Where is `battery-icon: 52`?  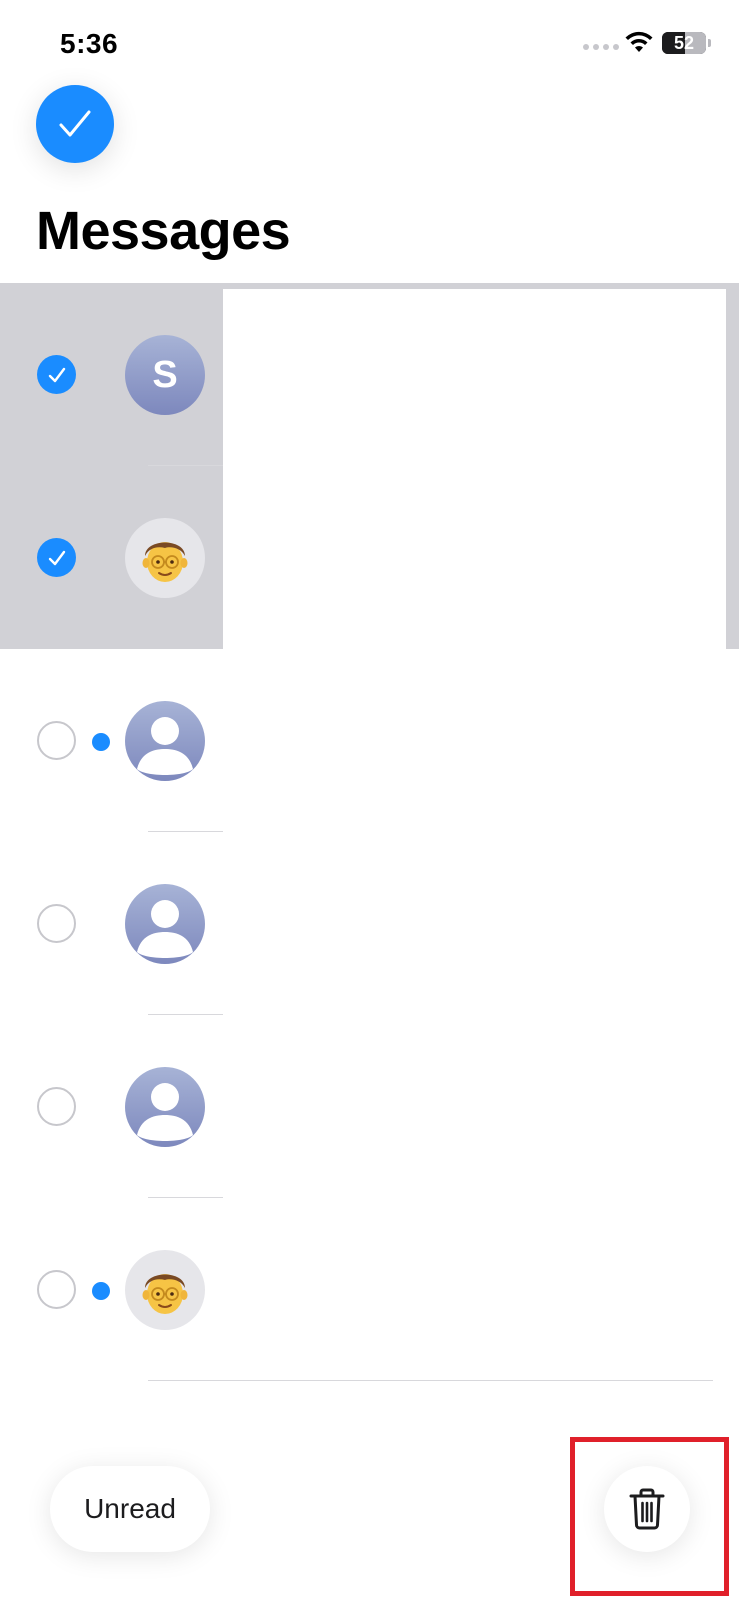
battery-icon: 52 is located at coordinates (684, 43).